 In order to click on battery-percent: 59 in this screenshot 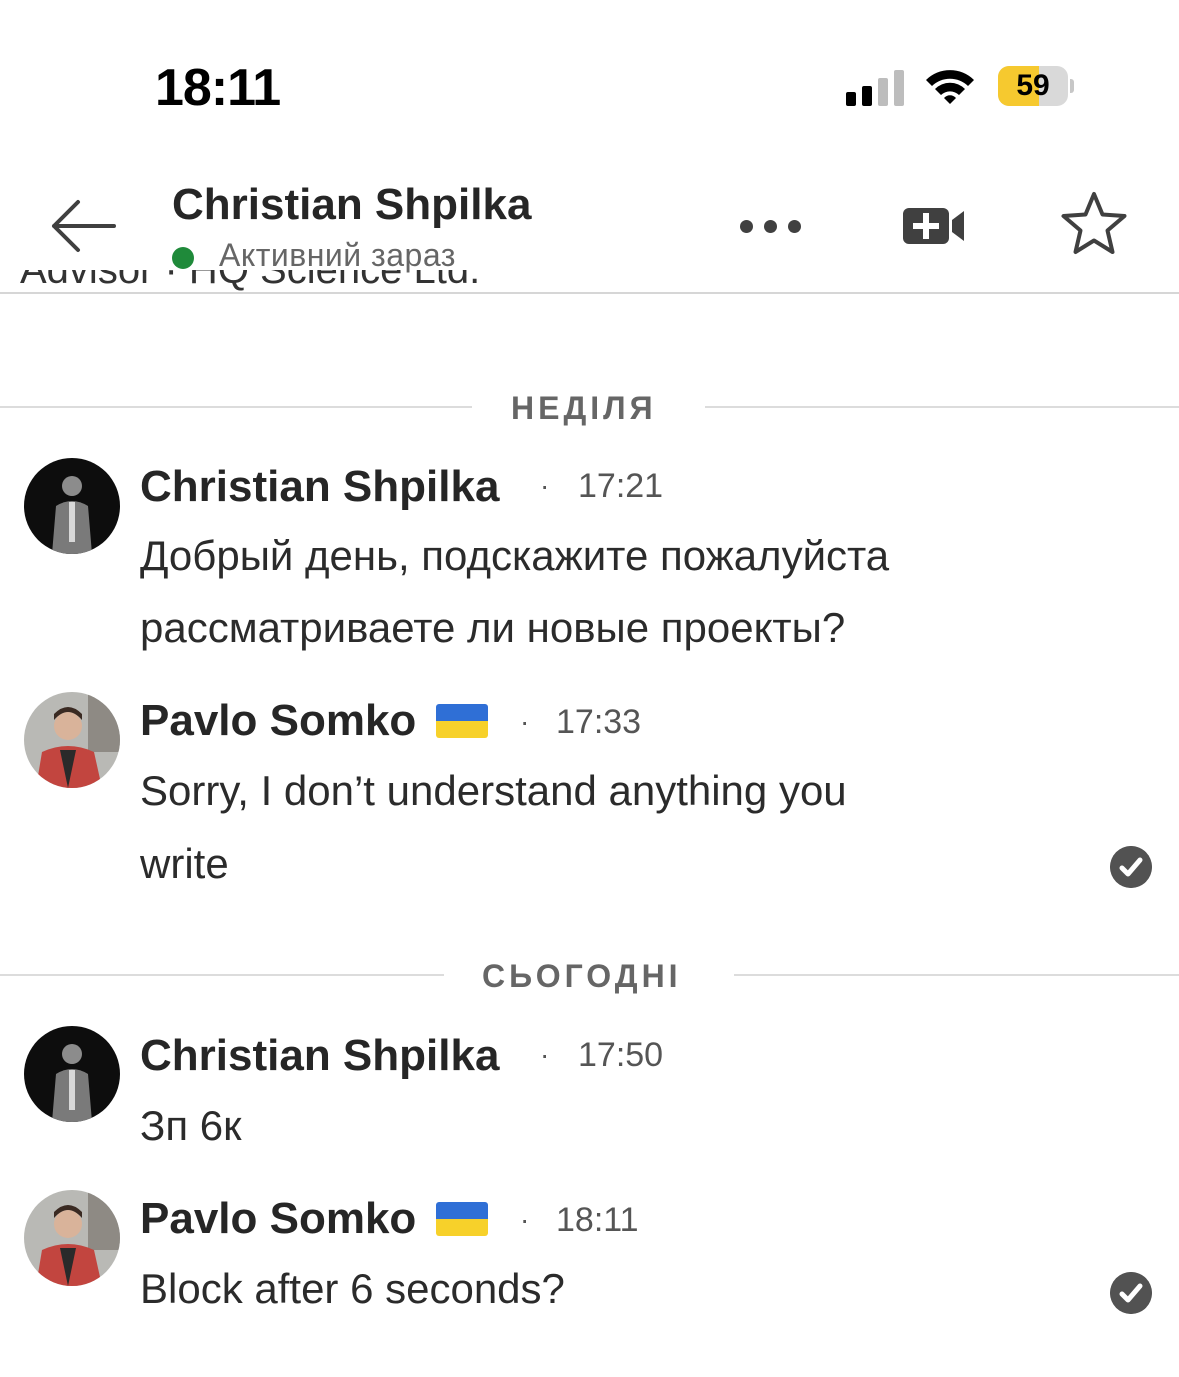, I will do `click(1033, 85)`.